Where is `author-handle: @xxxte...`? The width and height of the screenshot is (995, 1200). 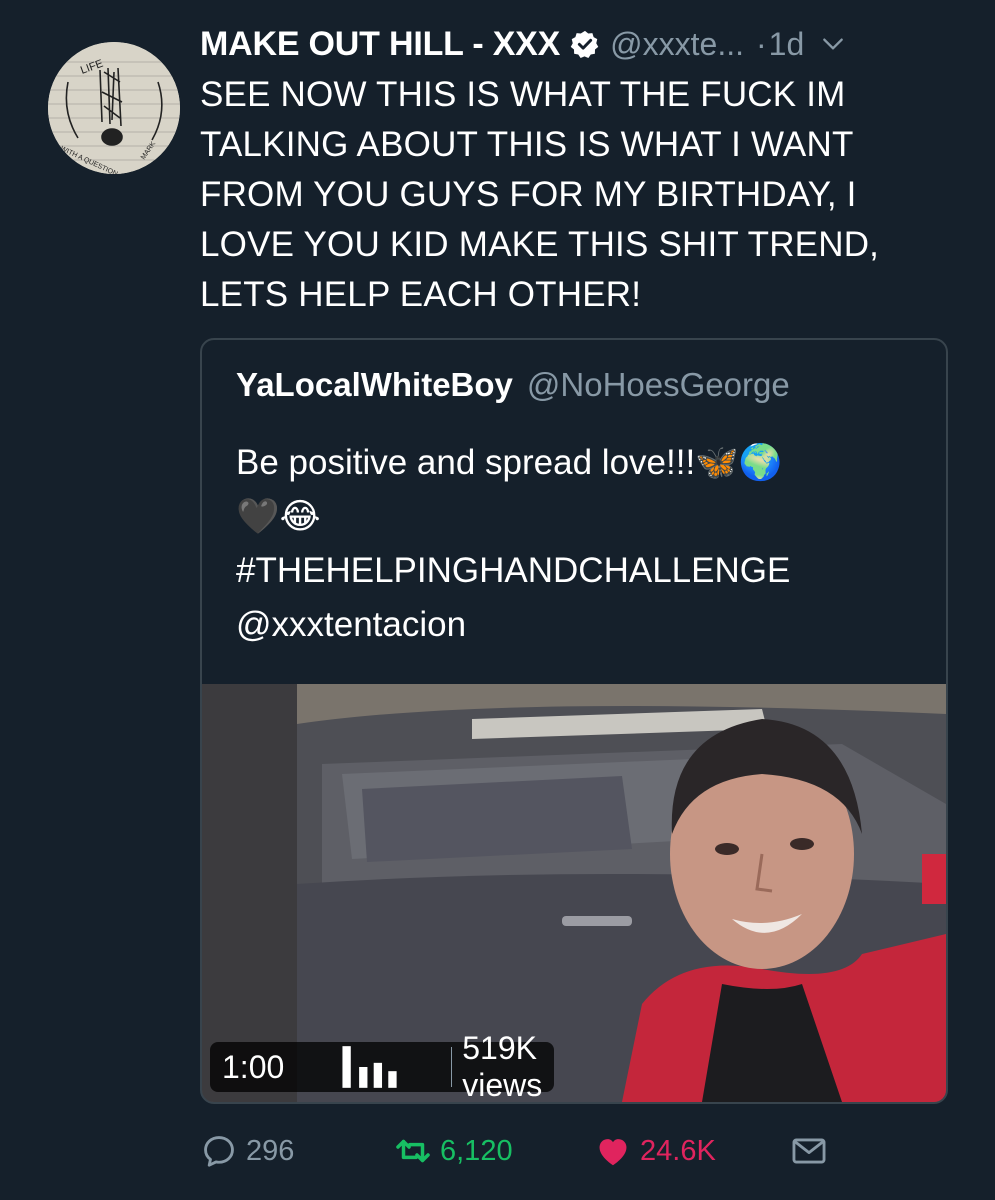
author-handle: @xxxte... is located at coordinates (677, 44).